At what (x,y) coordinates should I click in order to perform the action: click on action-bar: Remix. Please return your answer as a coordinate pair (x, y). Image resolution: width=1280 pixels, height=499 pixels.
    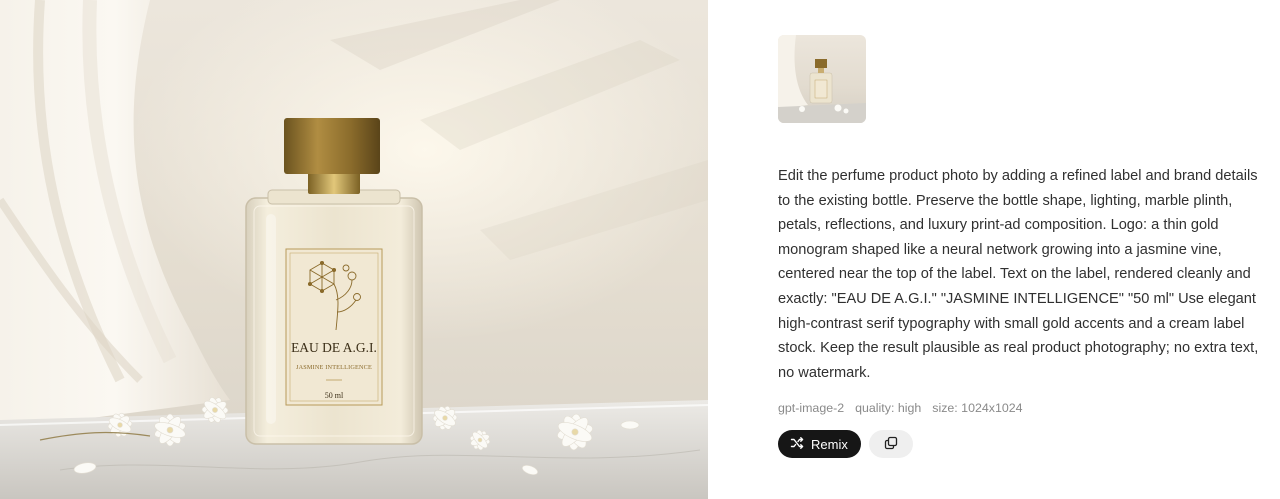
    Looking at the image, I should click on (845, 444).